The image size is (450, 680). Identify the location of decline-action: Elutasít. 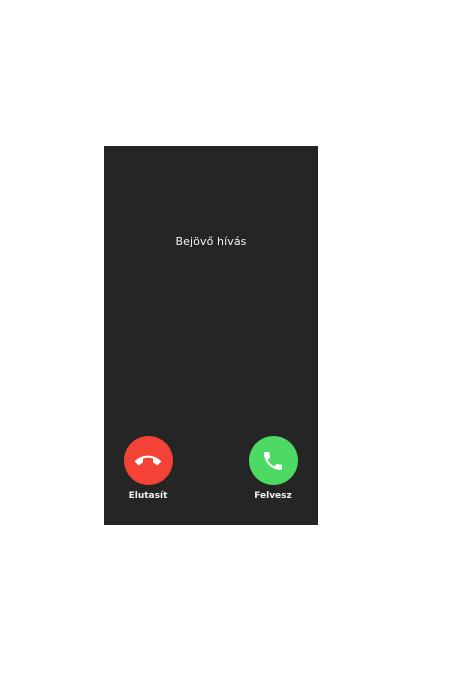
(148, 468).